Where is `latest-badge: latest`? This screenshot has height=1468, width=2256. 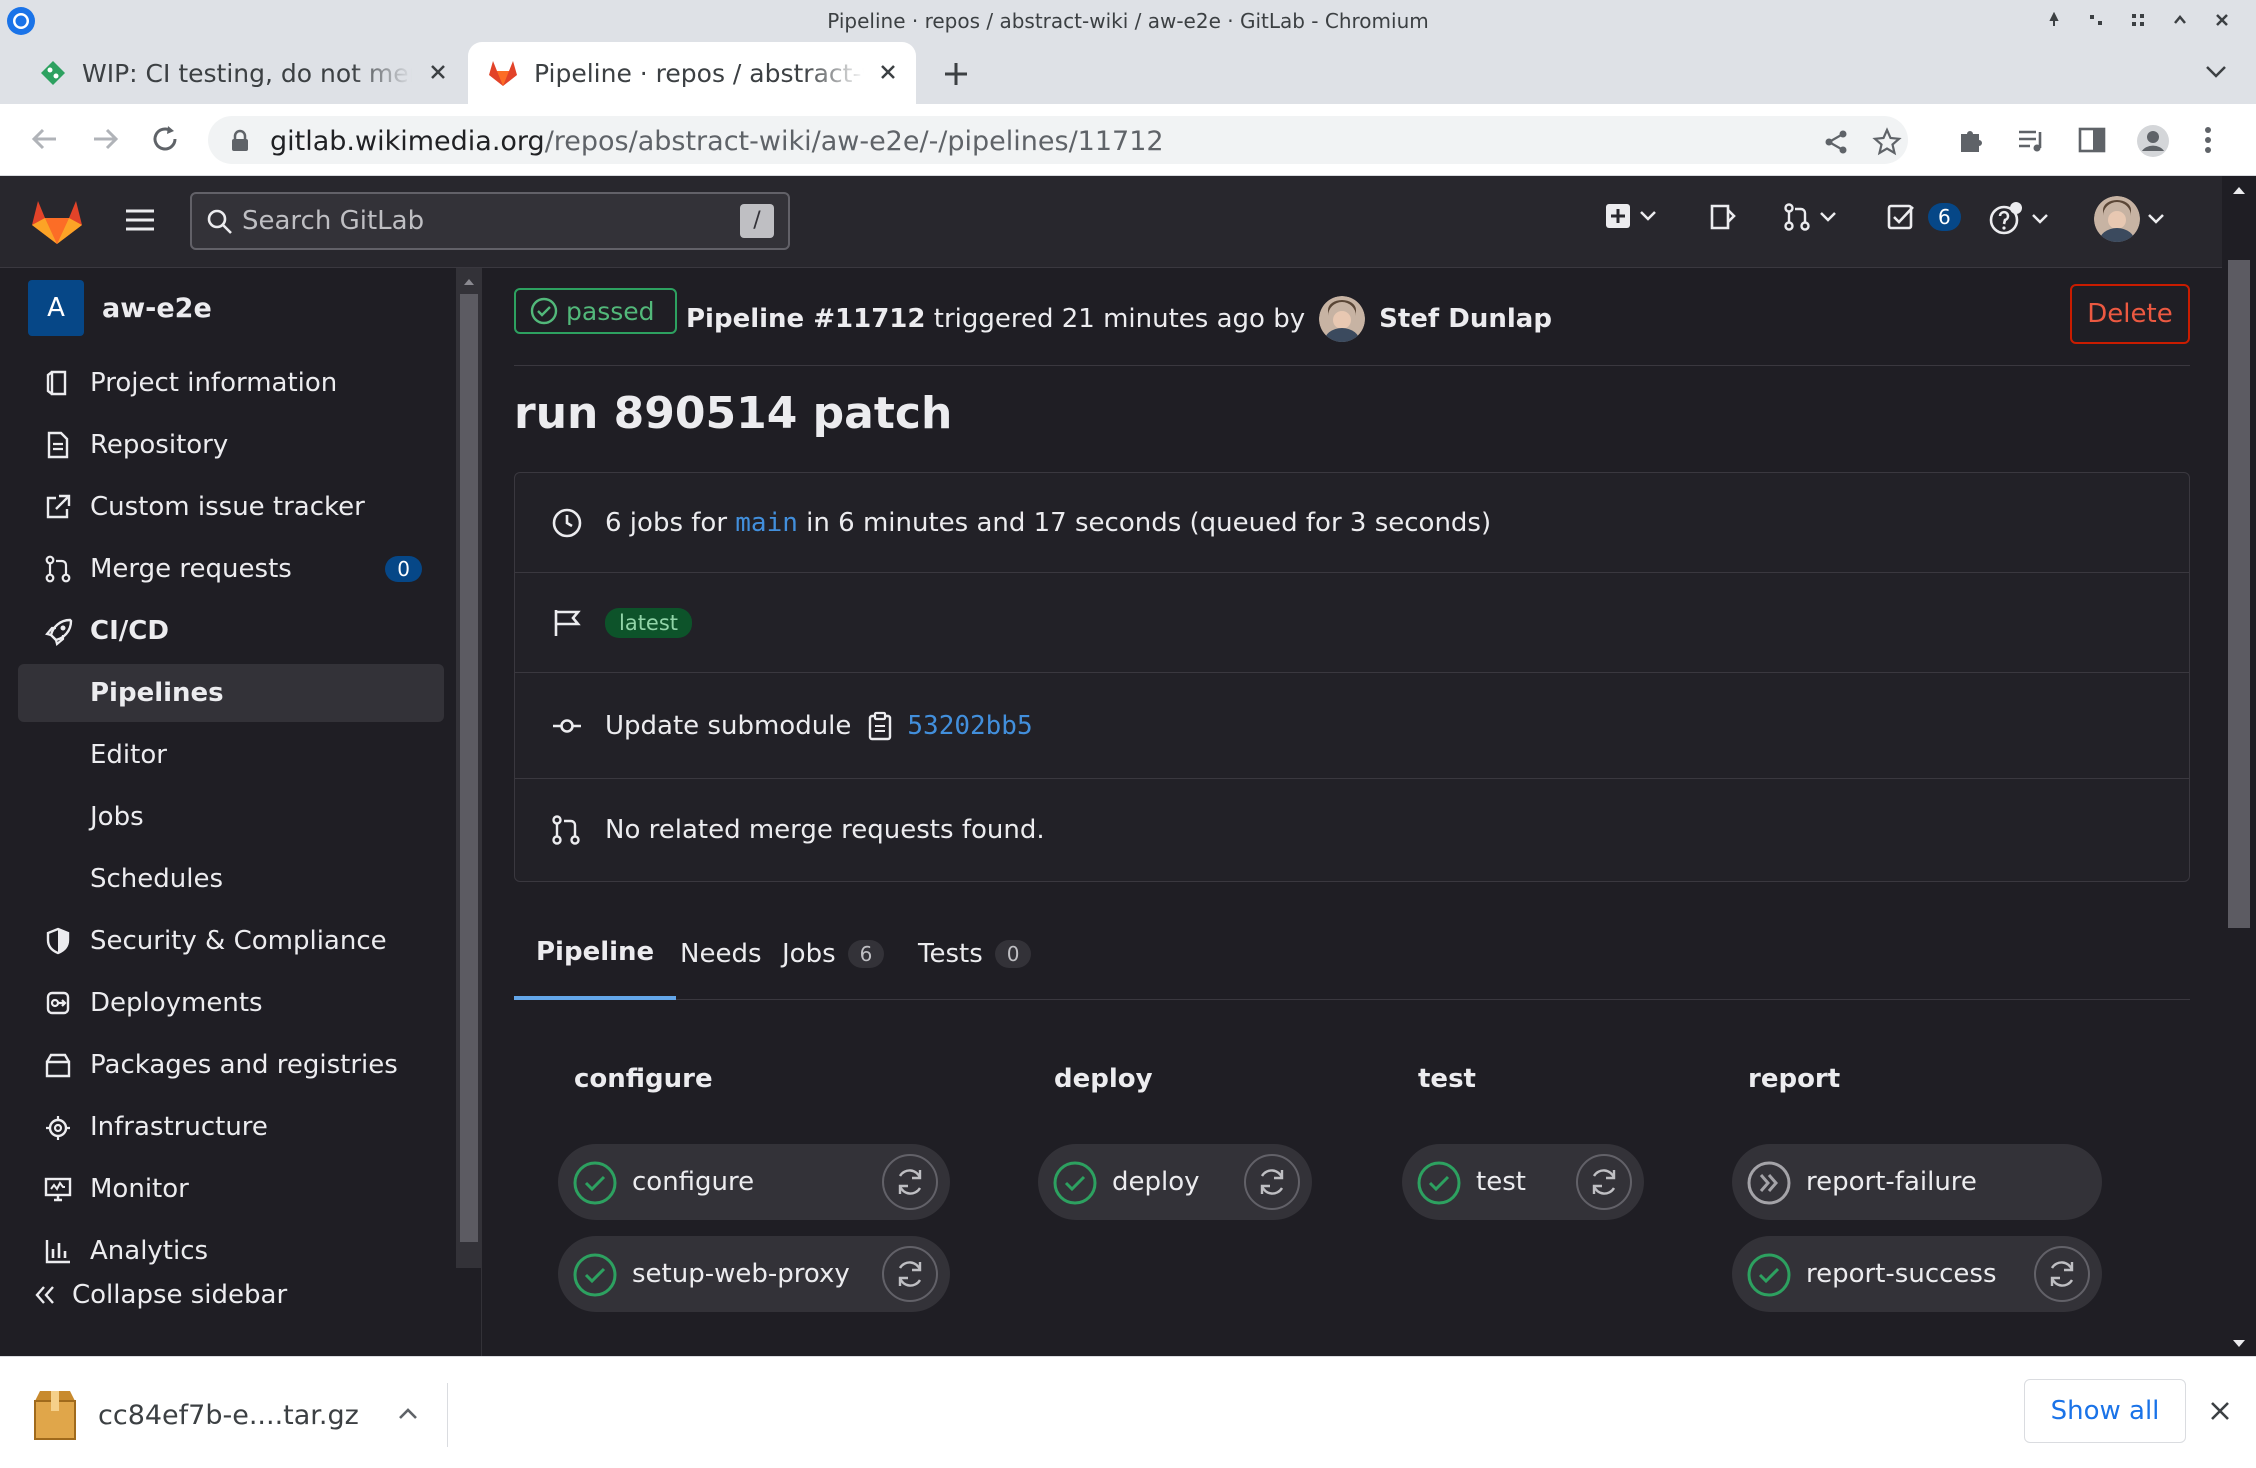 latest-badge: latest is located at coordinates (649, 622).